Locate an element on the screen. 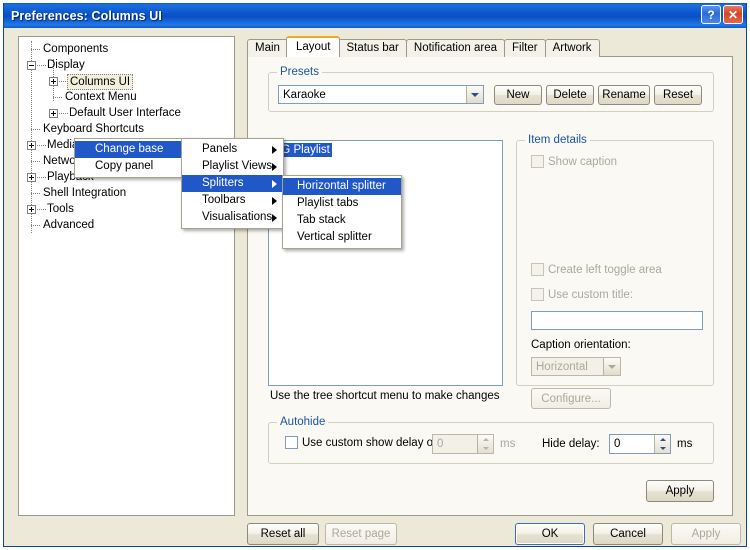 This screenshot has width=750, height=550. menu-item-label: Change base is located at coordinates (129, 149).